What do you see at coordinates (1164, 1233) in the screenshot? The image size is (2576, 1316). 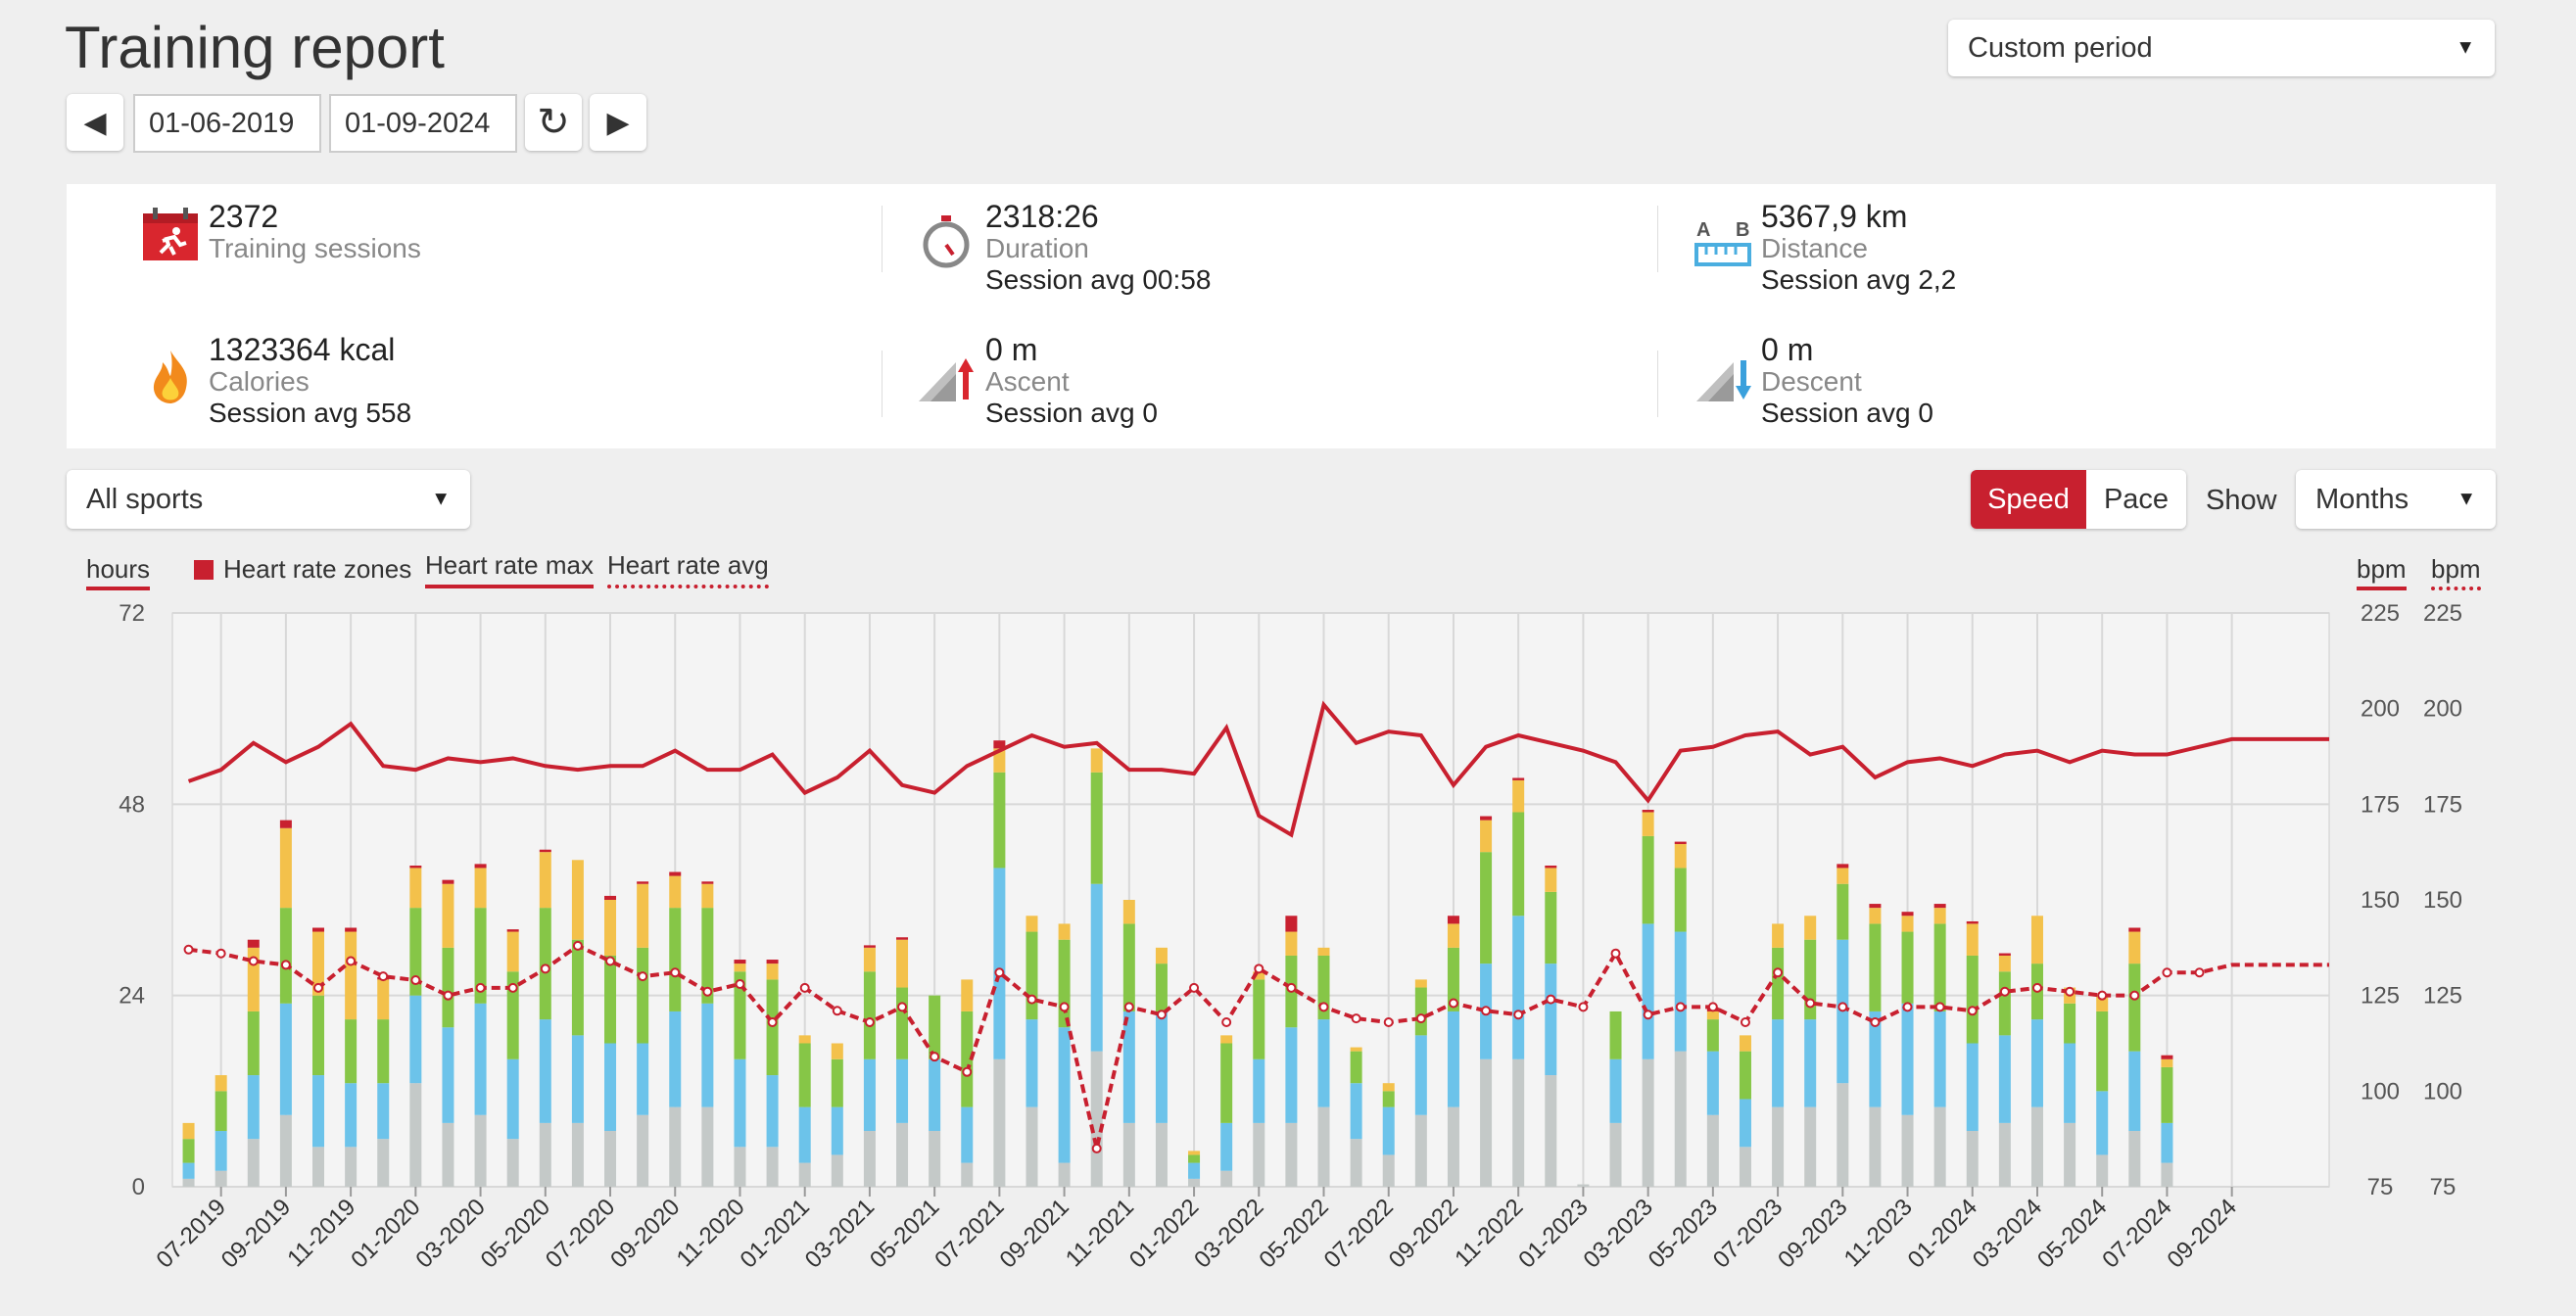 I see `x-tick-label: 01-2022` at bounding box center [1164, 1233].